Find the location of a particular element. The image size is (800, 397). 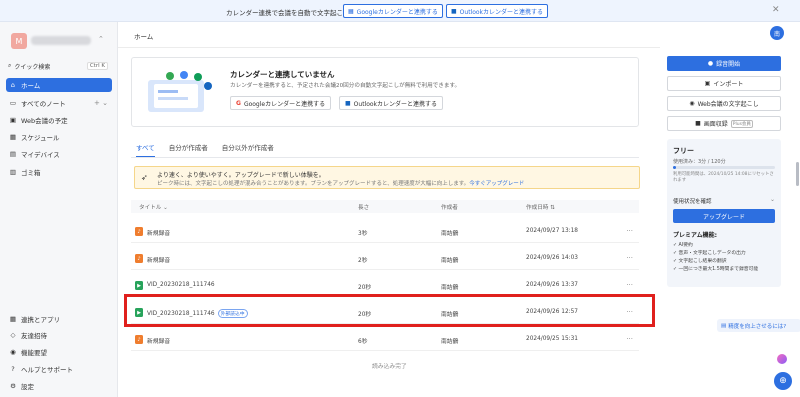

row-date: 2024/09/25 15:31 is located at coordinates (552, 339).